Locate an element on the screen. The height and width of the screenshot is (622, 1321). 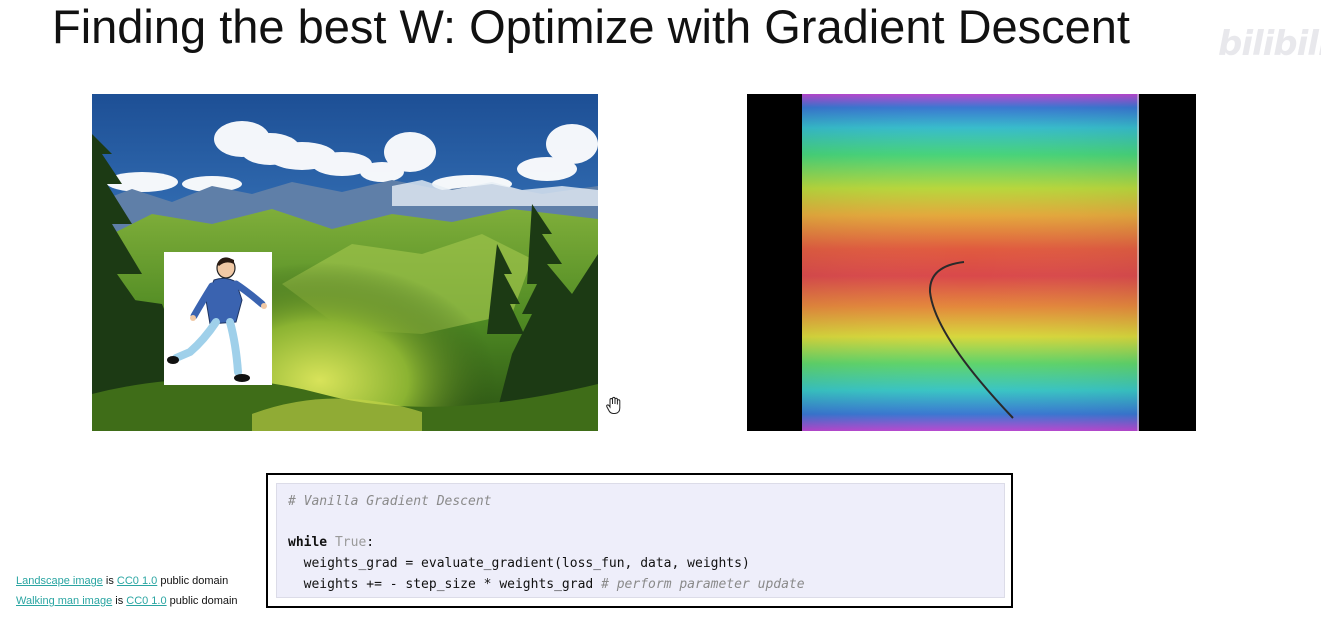
walker-image-link: Walking man image is located at coordinates (64, 601).